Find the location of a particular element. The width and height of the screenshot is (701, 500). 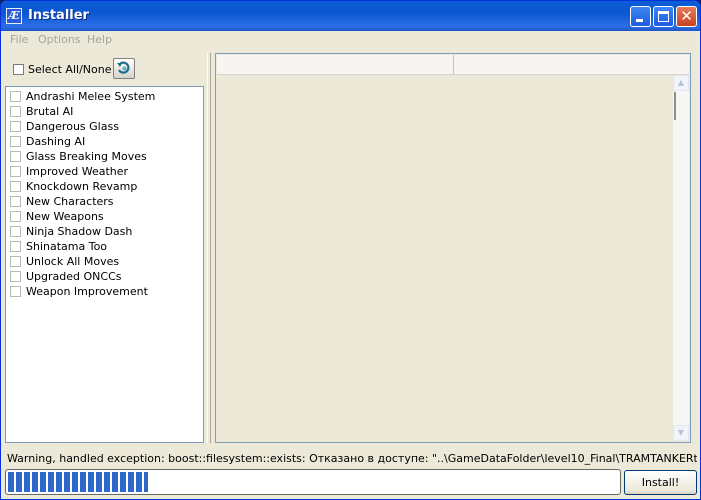

close-icon: ✕ is located at coordinates (686, 16).